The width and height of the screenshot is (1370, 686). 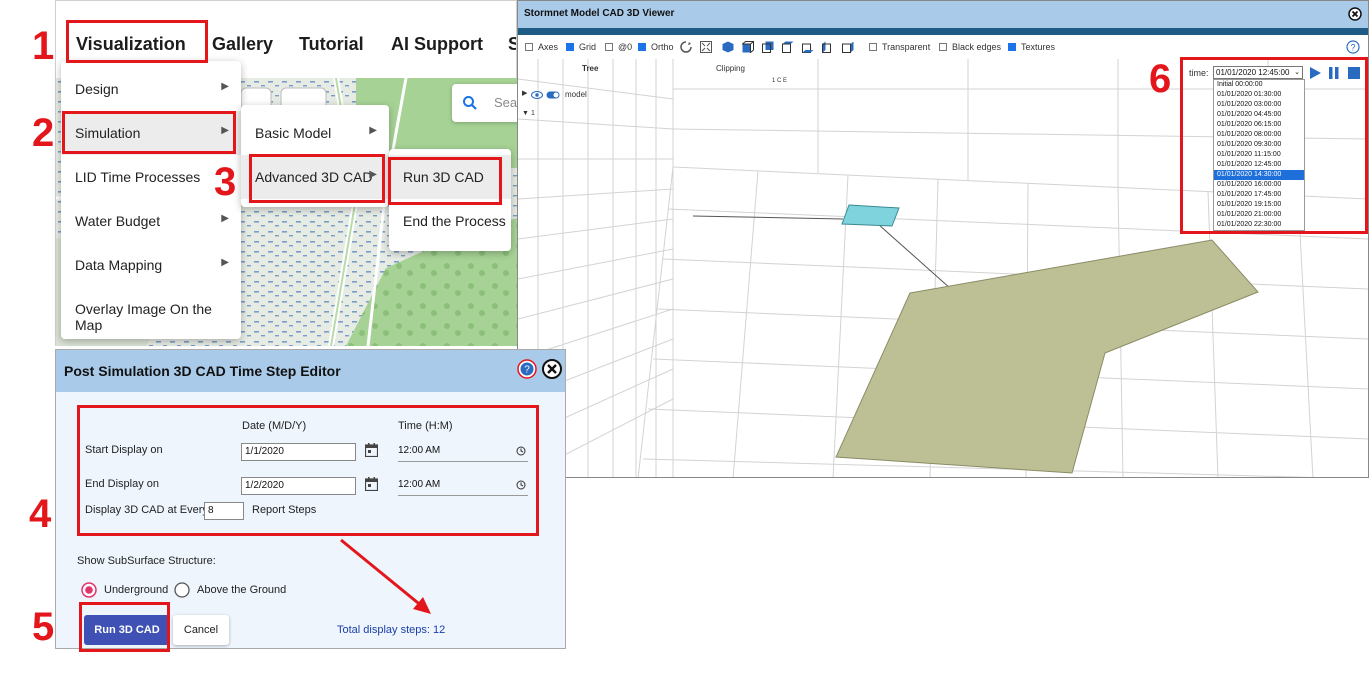 What do you see at coordinates (201, 630) in the screenshot?
I see `cancel-button: Cancel` at bounding box center [201, 630].